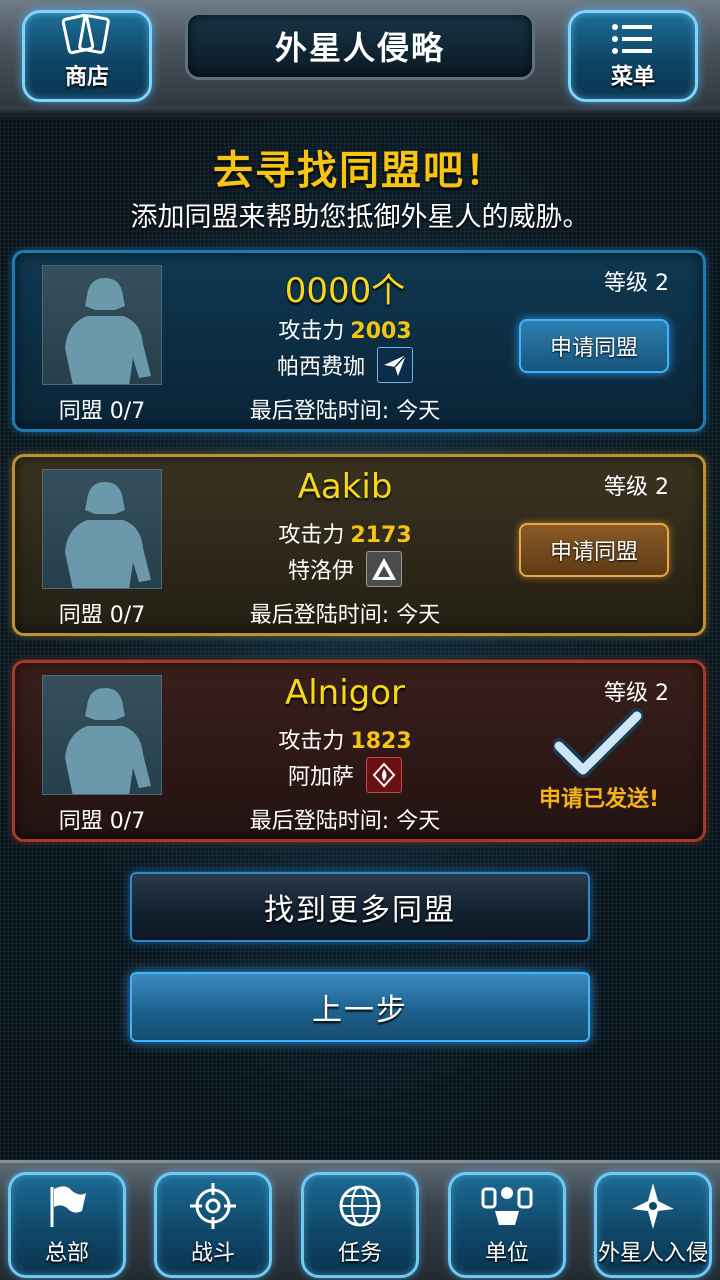  Describe the element at coordinates (86, 77) in the screenshot. I see `shop-label: 商店` at that location.